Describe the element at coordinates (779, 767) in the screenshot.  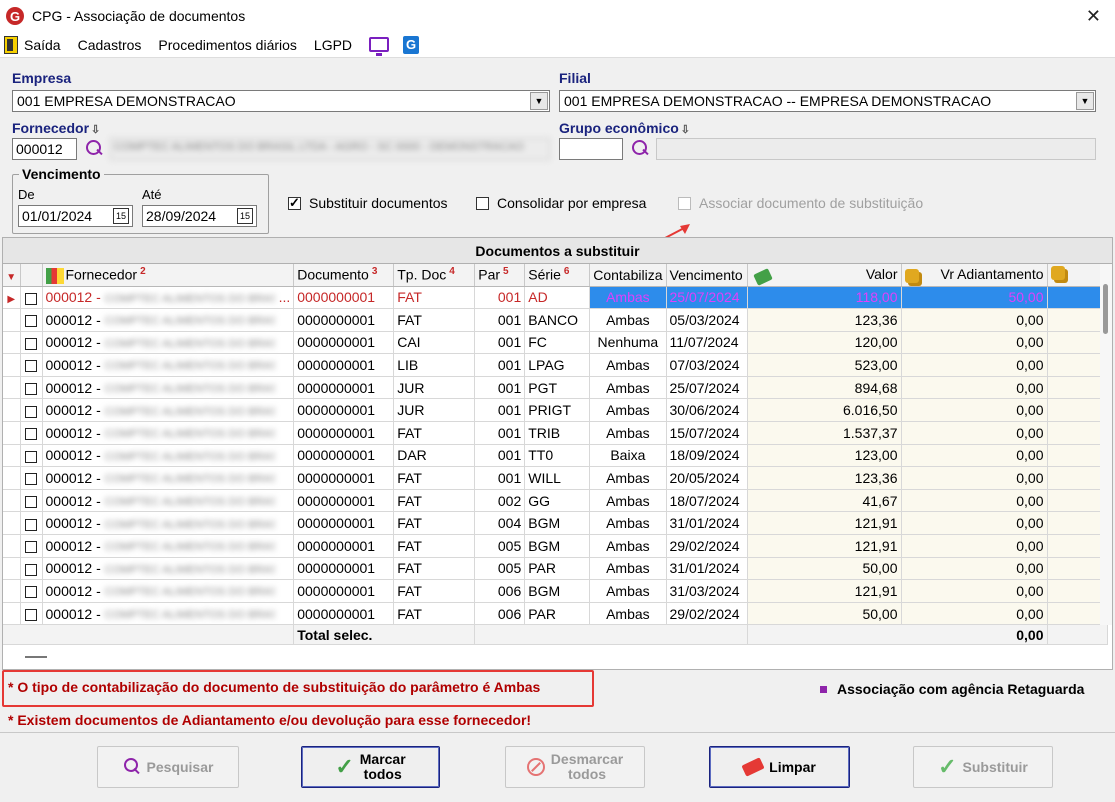
I see `limpar-button: Limpar` at that location.